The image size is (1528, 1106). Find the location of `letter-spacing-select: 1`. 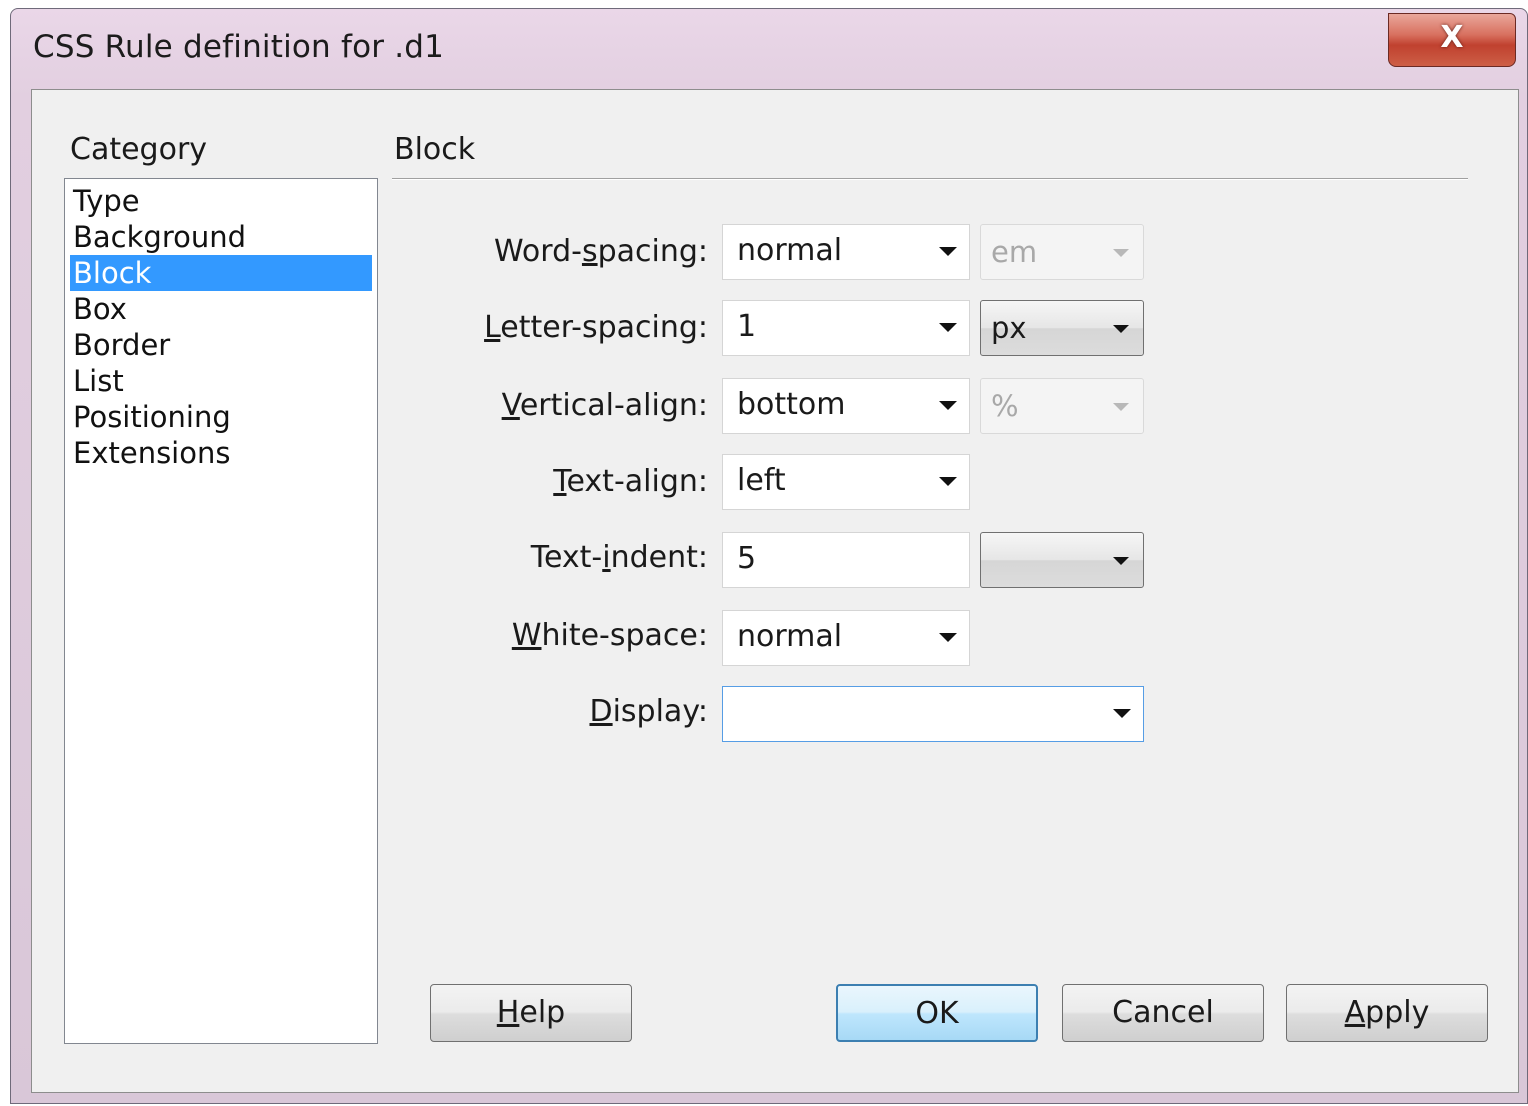

letter-spacing-select: 1 is located at coordinates (846, 328).